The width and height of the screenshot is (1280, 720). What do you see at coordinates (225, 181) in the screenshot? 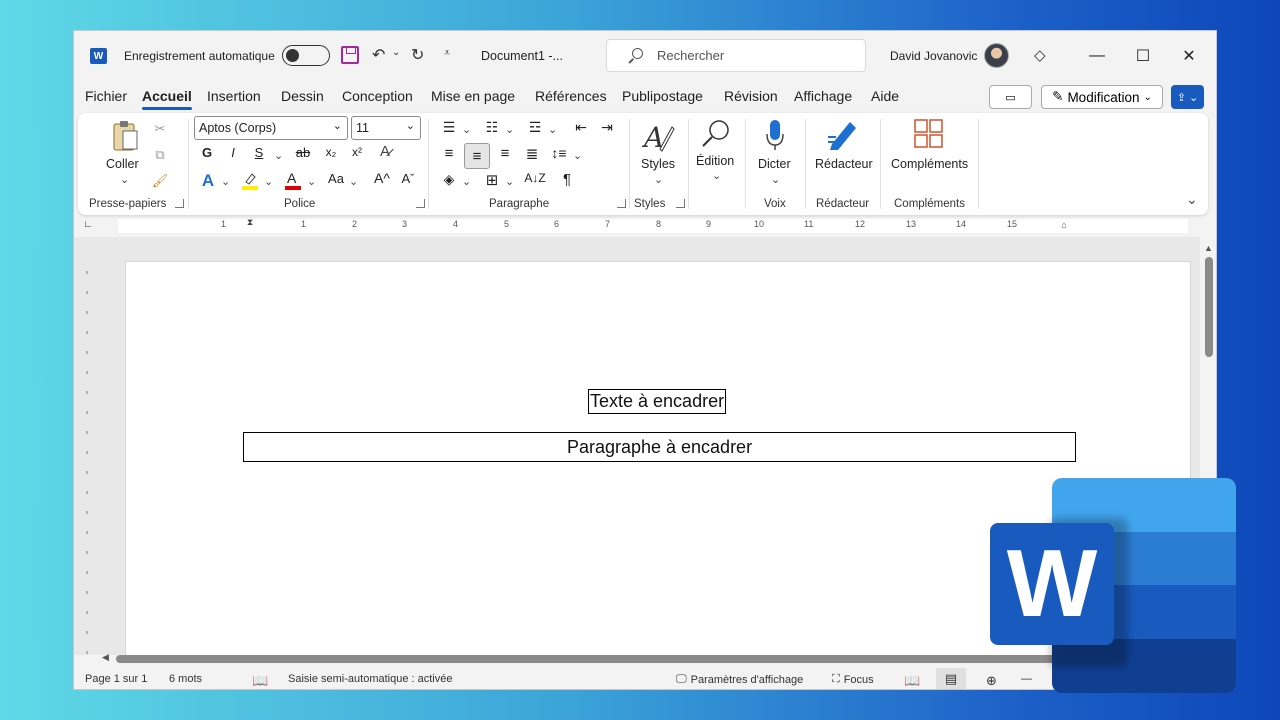
I see `text-effects-dropdown-icon: ⌄` at bounding box center [225, 181].